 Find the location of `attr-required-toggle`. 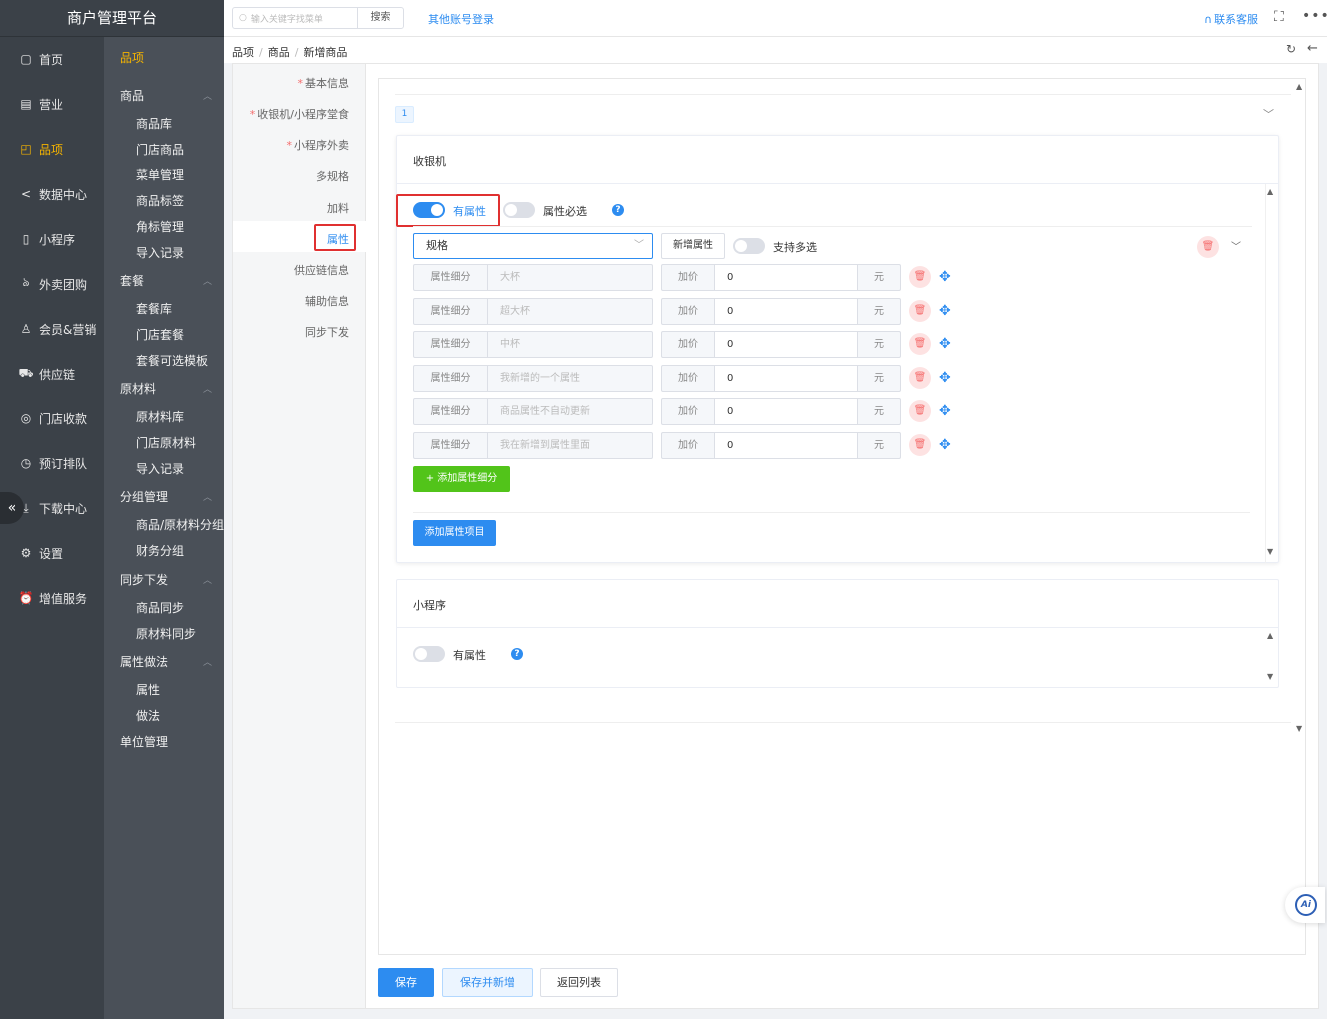

attr-required-toggle is located at coordinates (519, 210).